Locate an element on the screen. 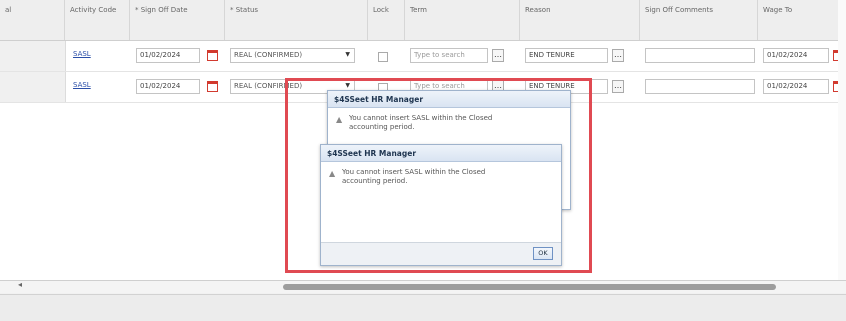  chevron-down-icon: ▼ is located at coordinates (347, 54).